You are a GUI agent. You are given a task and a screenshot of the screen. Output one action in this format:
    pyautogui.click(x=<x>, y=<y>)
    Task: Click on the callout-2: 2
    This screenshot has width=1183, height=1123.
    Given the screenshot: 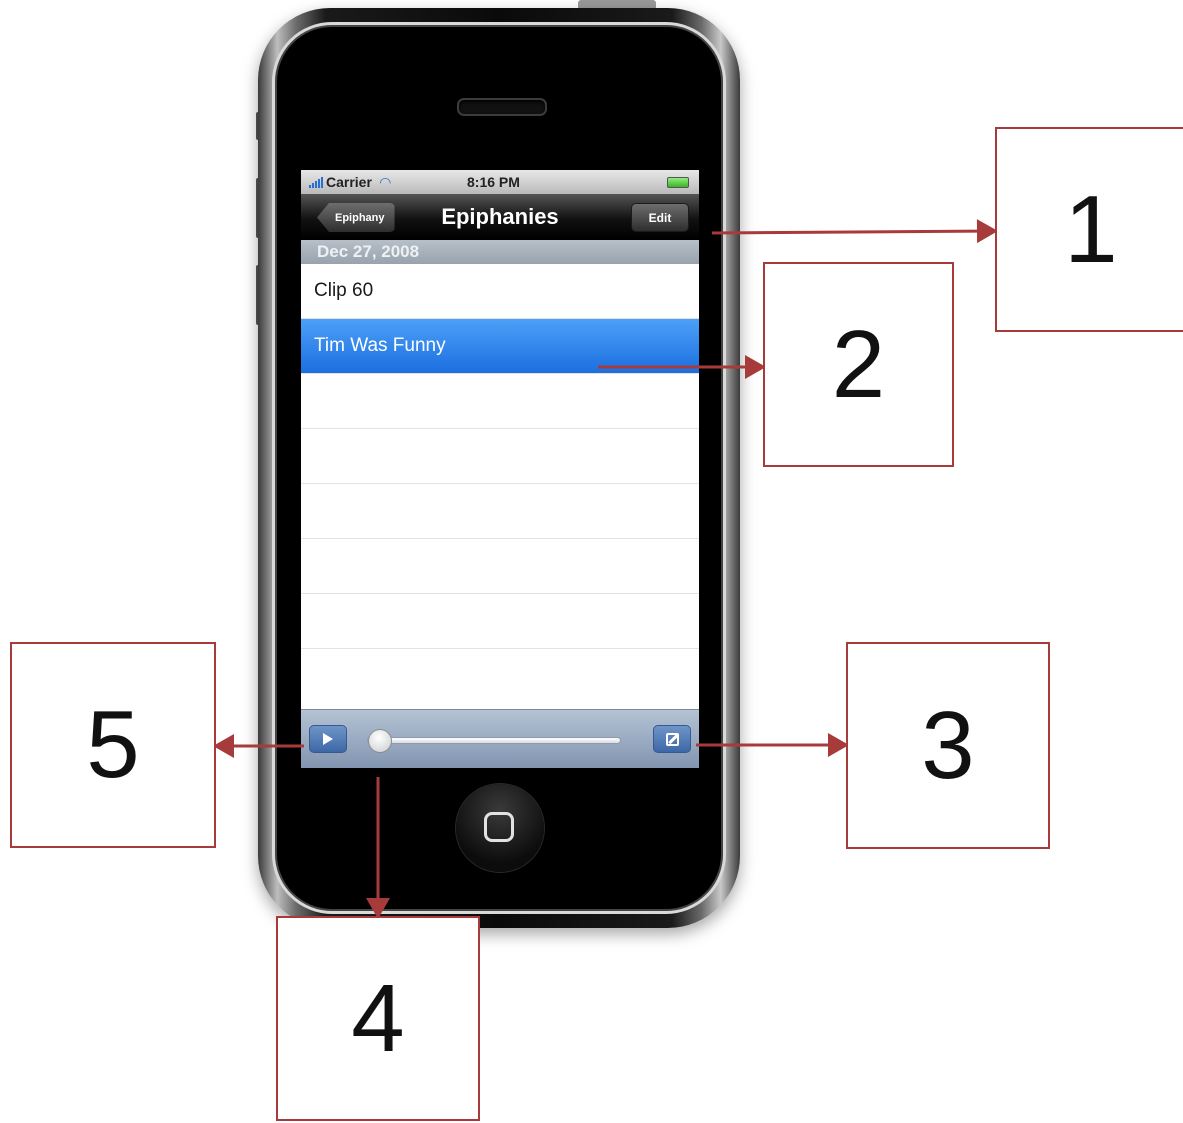 What is the action you would take?
    pyautogui.click(x=858, y=364)
    